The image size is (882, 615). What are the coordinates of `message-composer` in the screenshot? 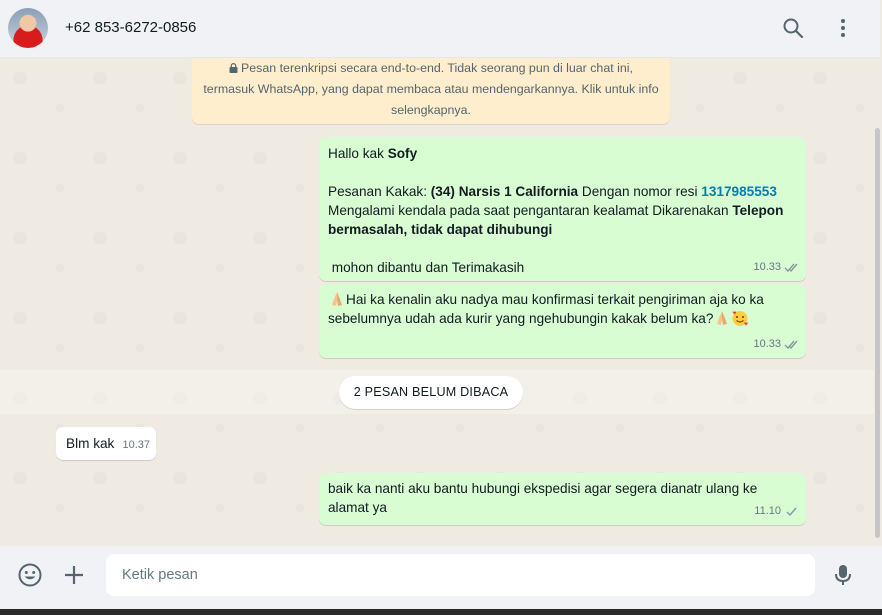 It's located at (441, 580).